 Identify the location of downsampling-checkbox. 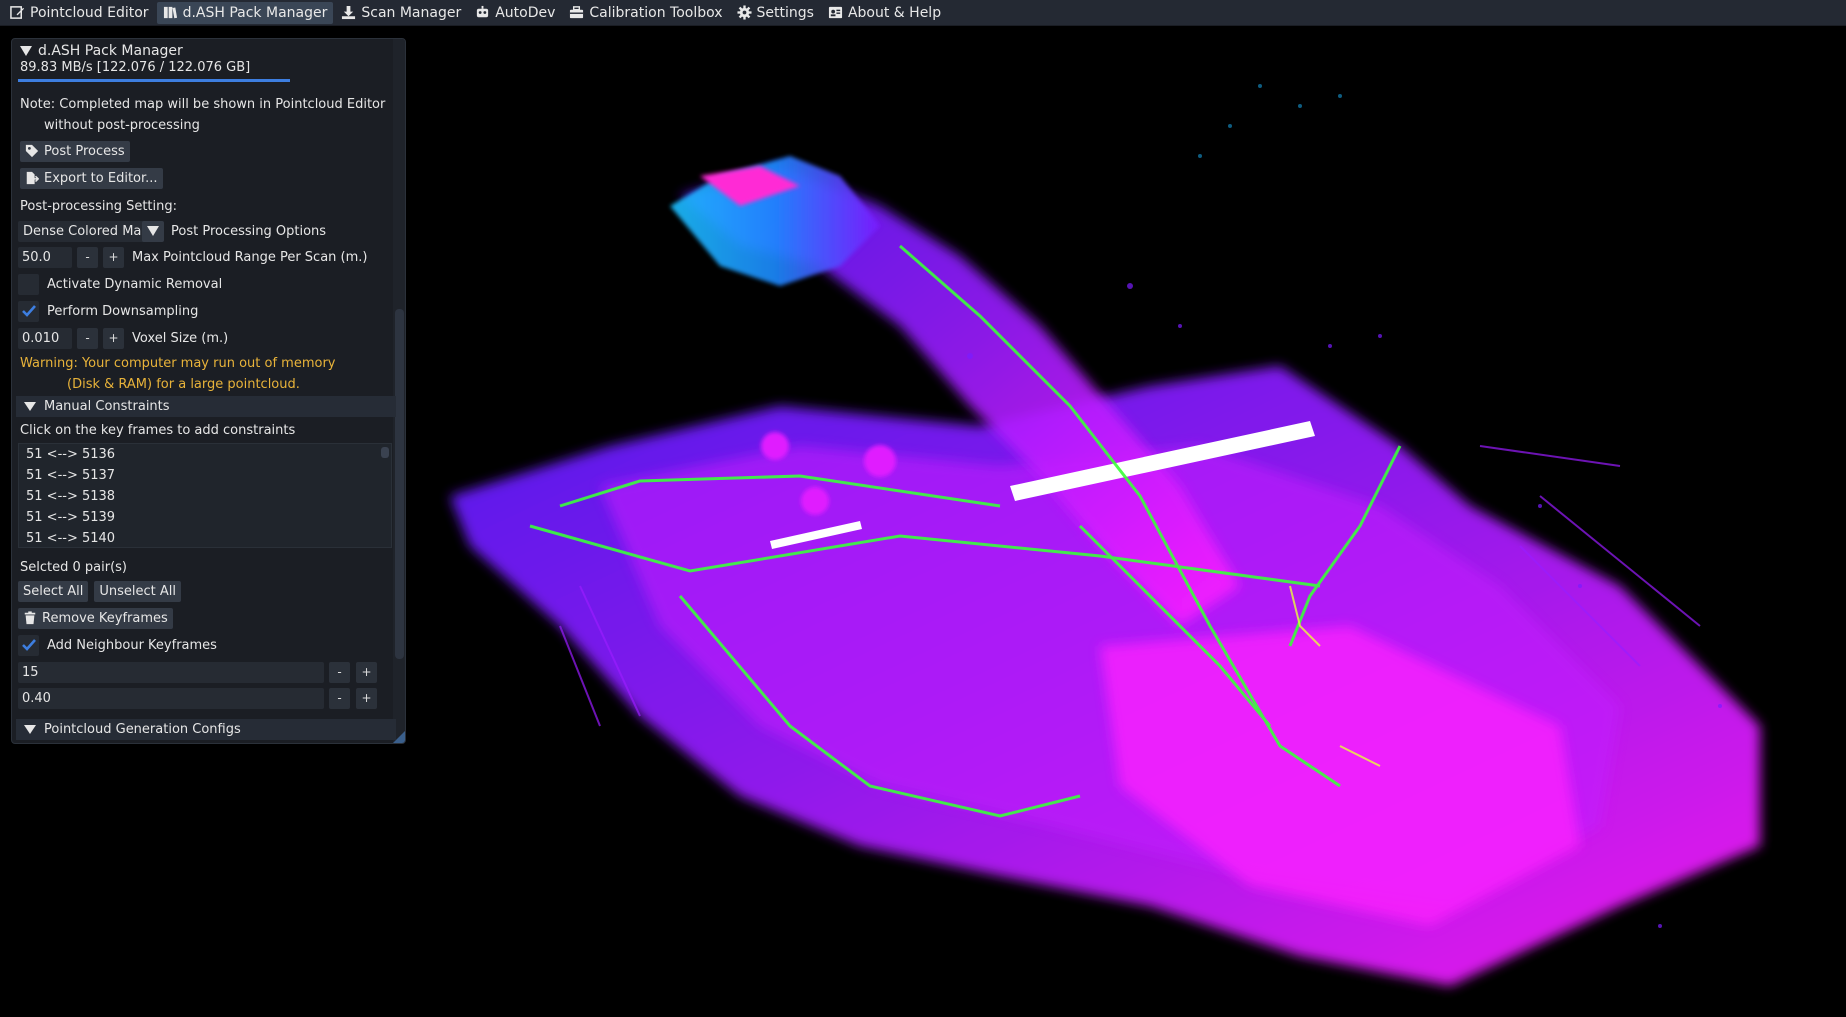
(28, 311).